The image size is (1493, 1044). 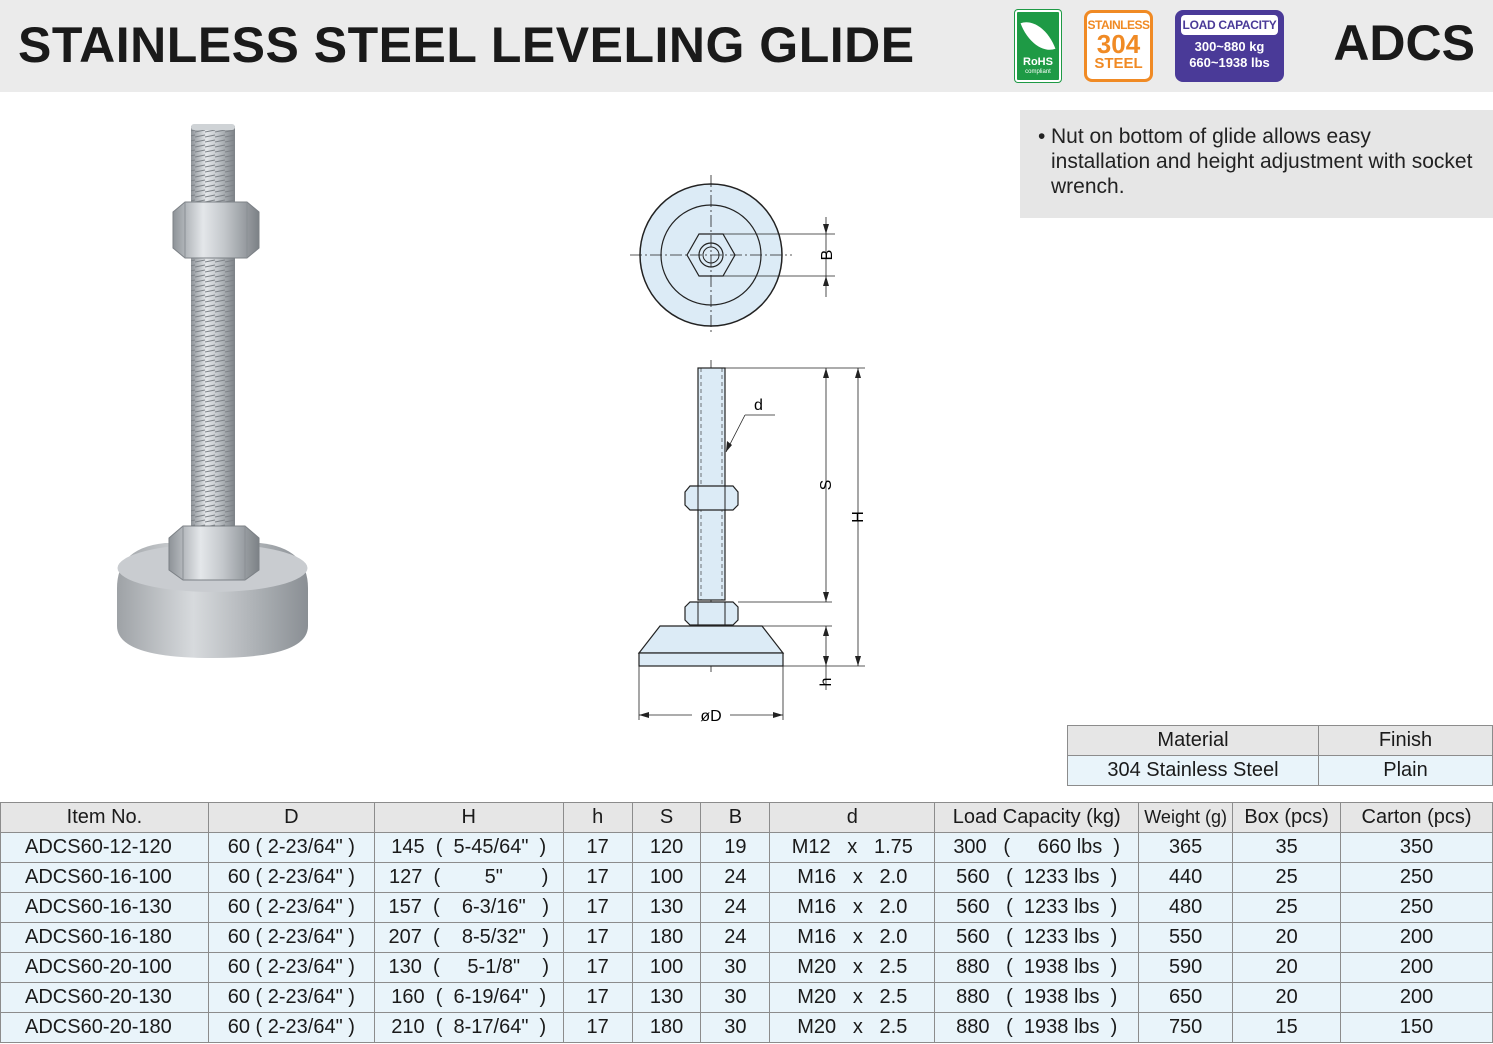 What do you see at coordinates (597, 817) in the screenshot?
I see `col-header-h-base: h` at bounding box center [597, 817].